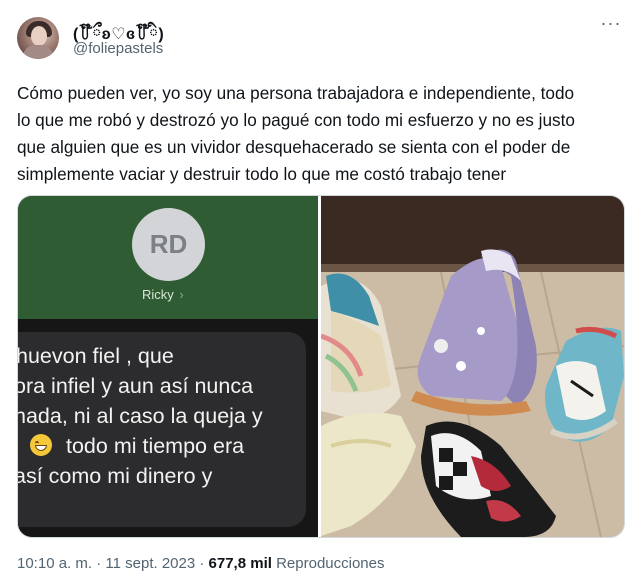 The height and width of the screenshot is (583, 640). Describe the element at coordinates (54, 563) in the screenshot. I see `tweet-time: 10:10 a. m.` at that location.